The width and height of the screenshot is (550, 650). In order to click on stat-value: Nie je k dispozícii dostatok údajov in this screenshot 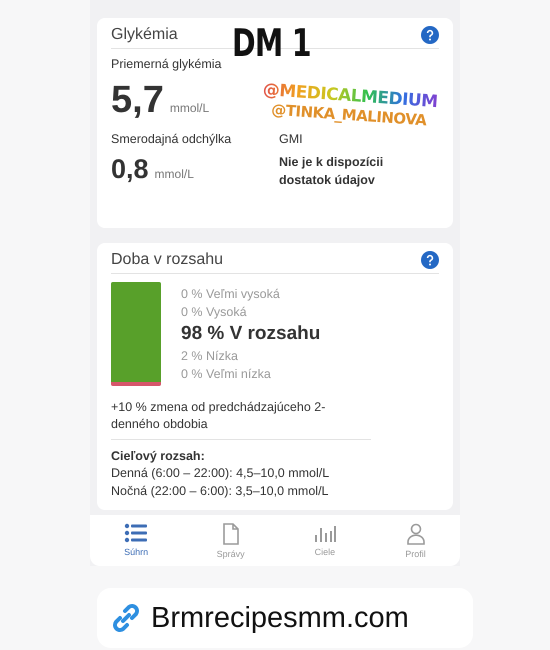, I will do `click(331, 171)`.